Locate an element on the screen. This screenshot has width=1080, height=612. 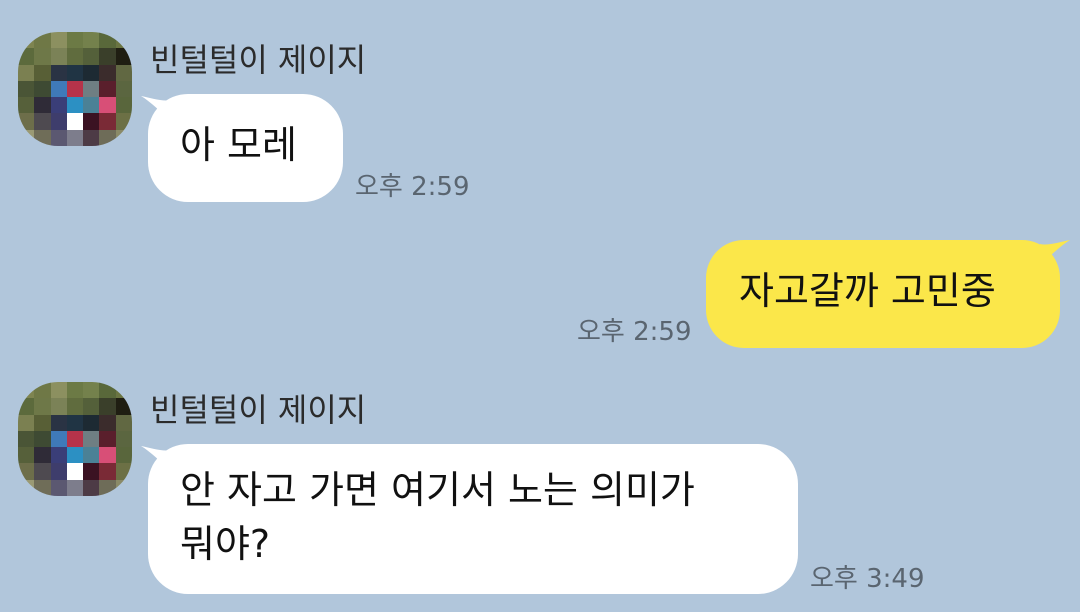
bubble-tail is located at coordinates (1055, 253).